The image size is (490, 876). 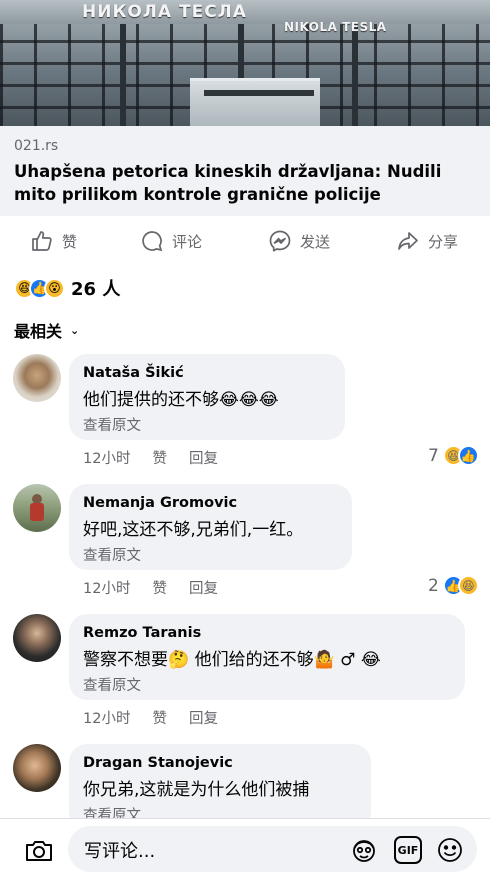 I want to click on haha-reaction-icon: 😆, so click(x=468, y=585).